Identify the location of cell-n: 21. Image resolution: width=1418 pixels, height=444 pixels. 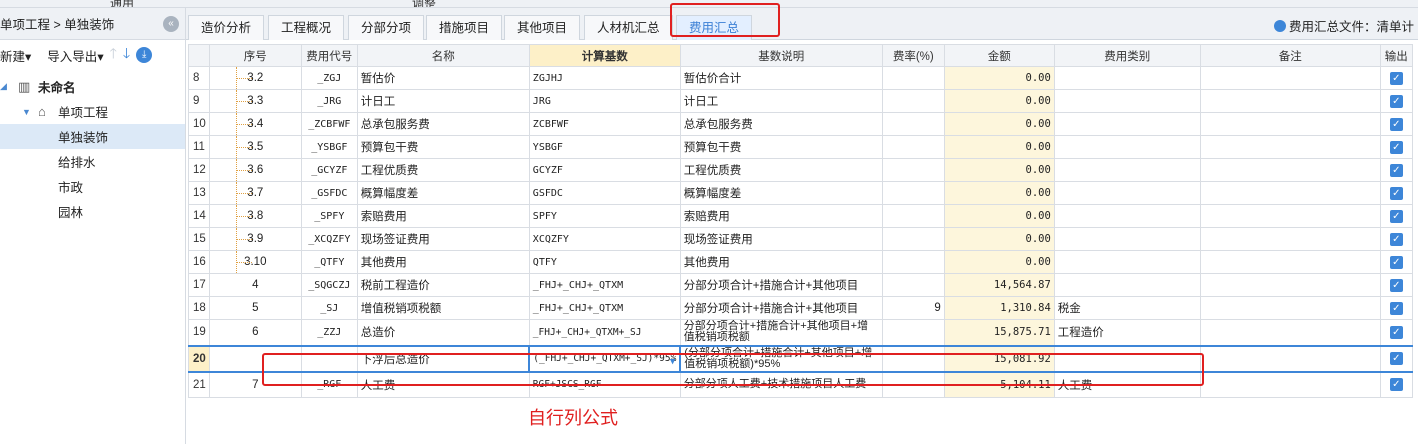
(199, 384).